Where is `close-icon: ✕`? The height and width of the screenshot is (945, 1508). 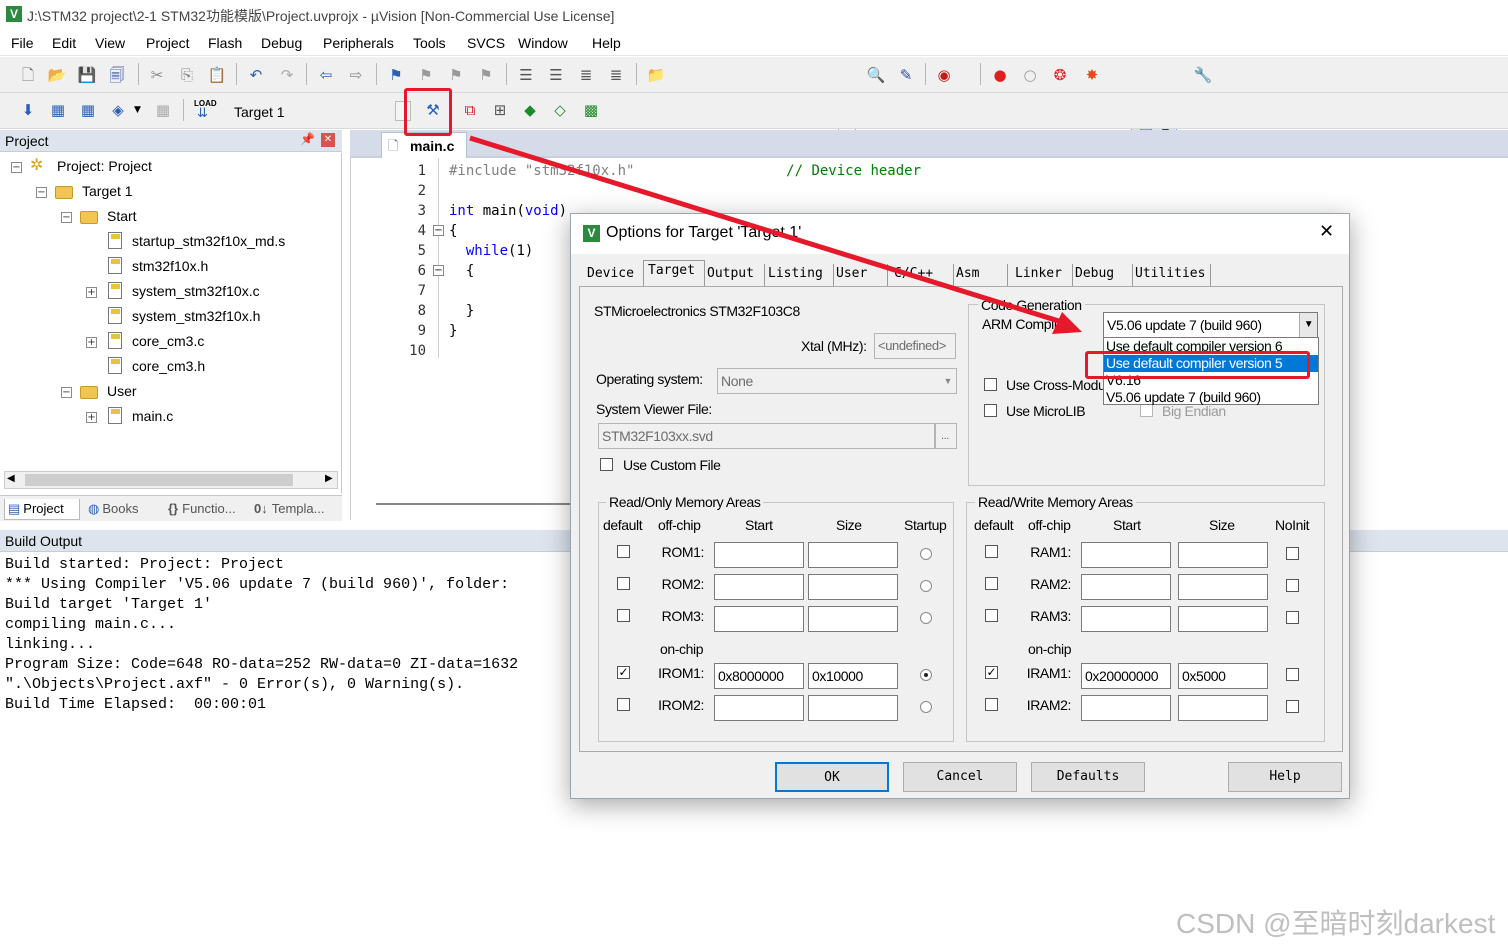
close-icon: ✕ is located at coordinates (1326, 231).